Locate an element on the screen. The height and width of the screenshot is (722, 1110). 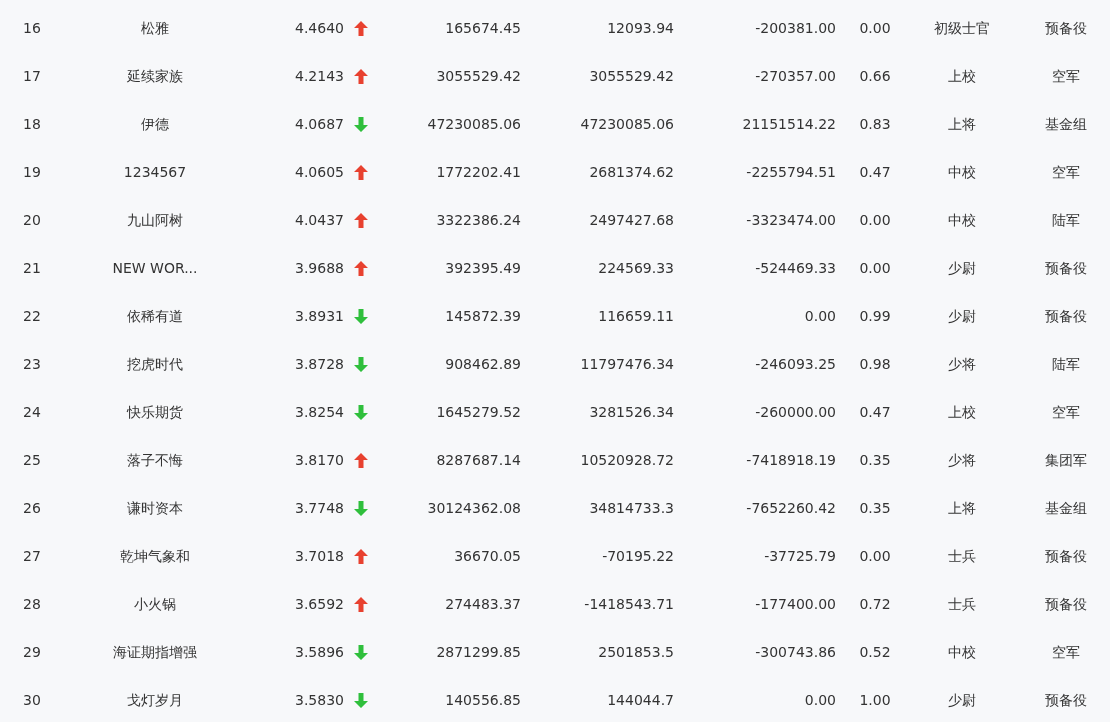
table-cell-text: 11797476.34 is located at coordinates (627, 364).